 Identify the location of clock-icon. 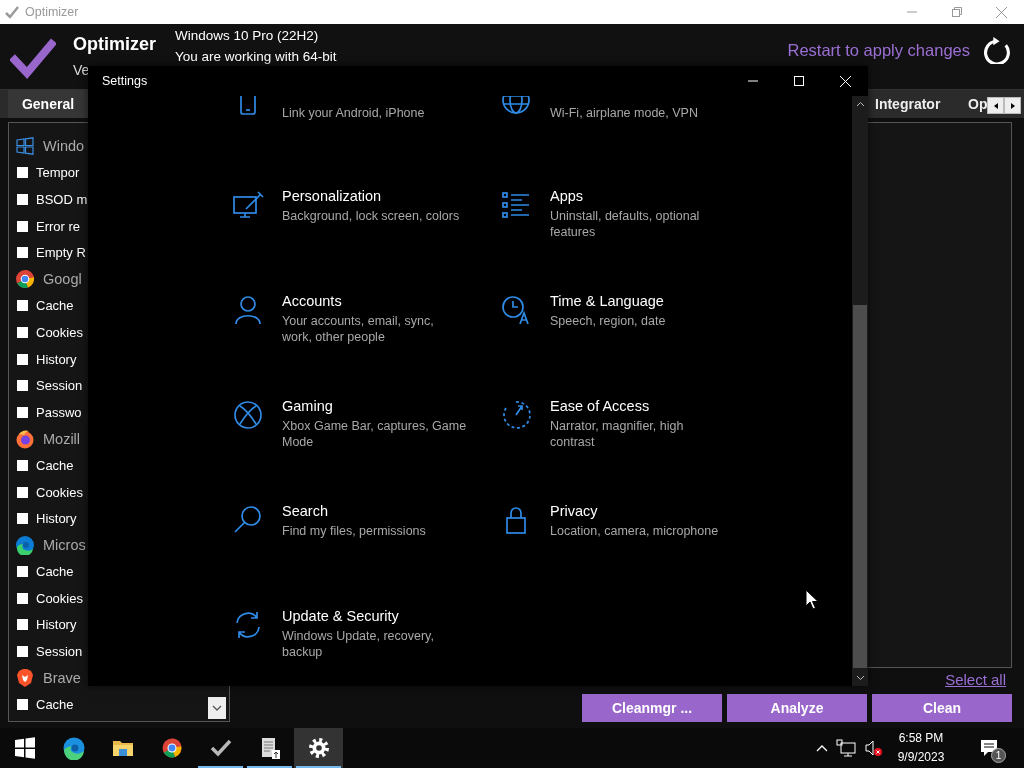
(516, 310).